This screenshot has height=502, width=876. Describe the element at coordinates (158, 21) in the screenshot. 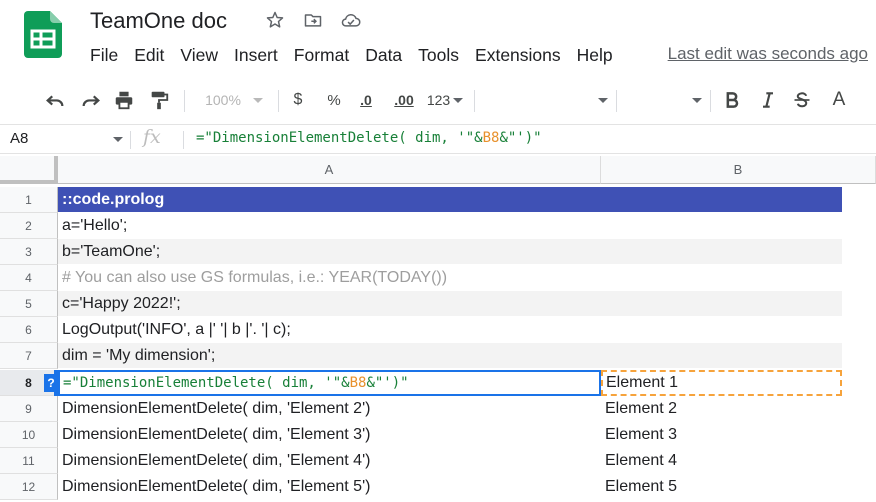

I see `document-title: TeamOne doc` at that location.